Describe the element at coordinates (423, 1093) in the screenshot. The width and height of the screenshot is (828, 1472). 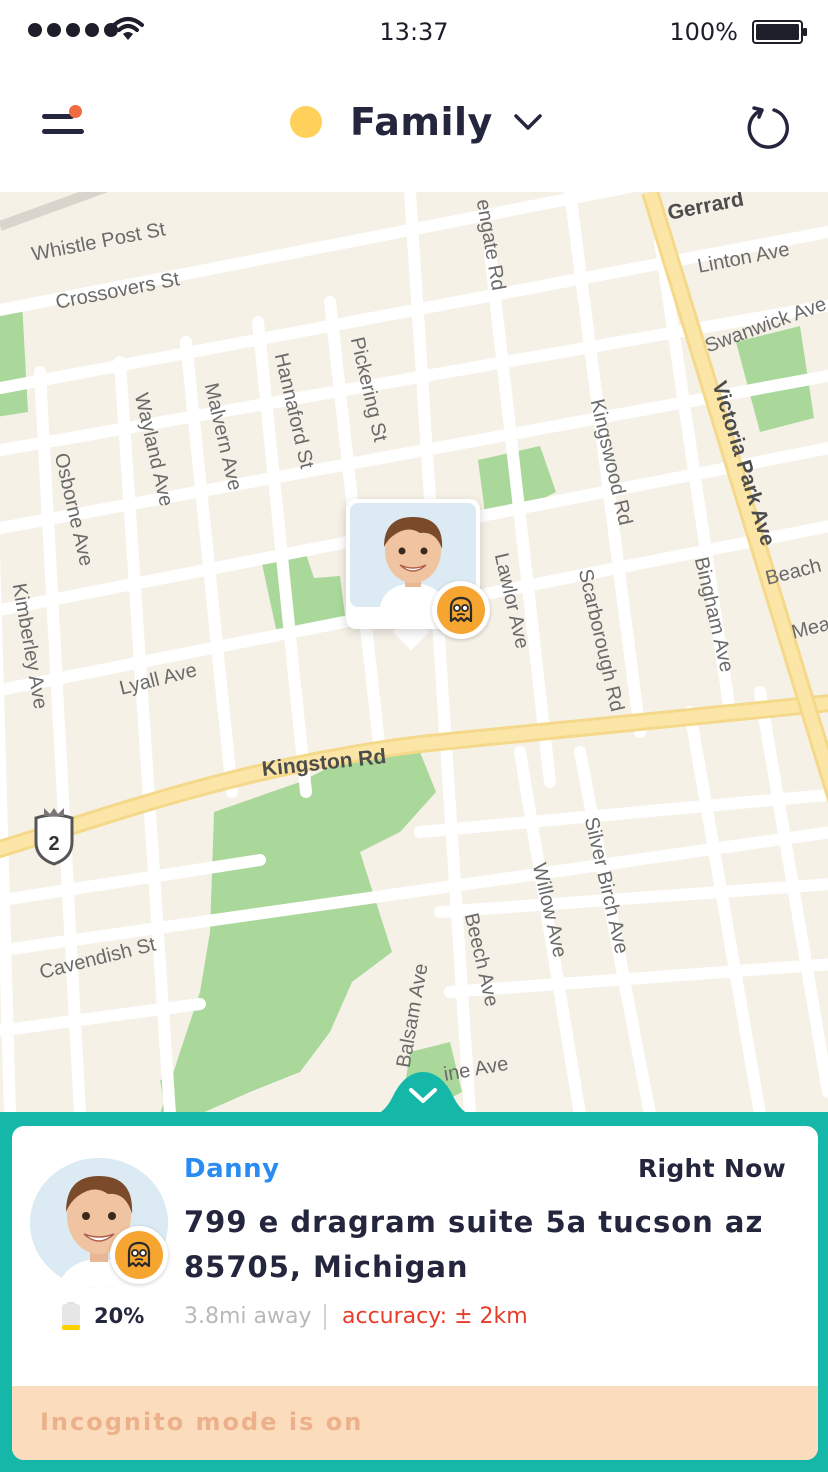
I see `collapse-panel-button` at that location.